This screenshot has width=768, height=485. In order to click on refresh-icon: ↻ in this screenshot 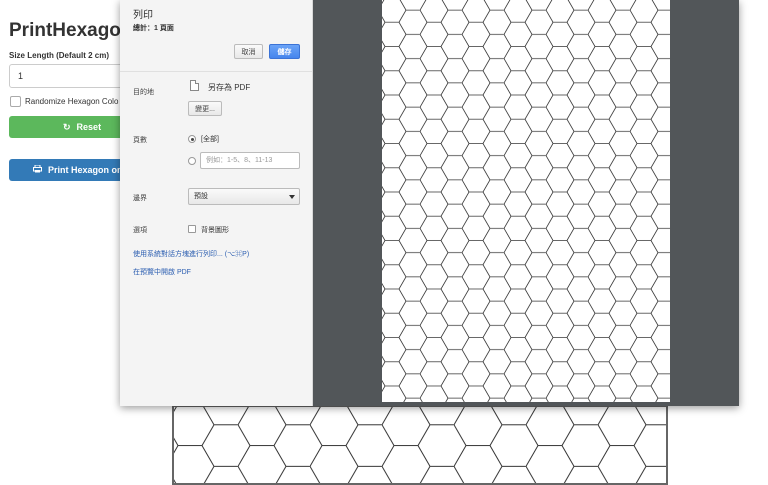, I will do `click(67, 126)`.